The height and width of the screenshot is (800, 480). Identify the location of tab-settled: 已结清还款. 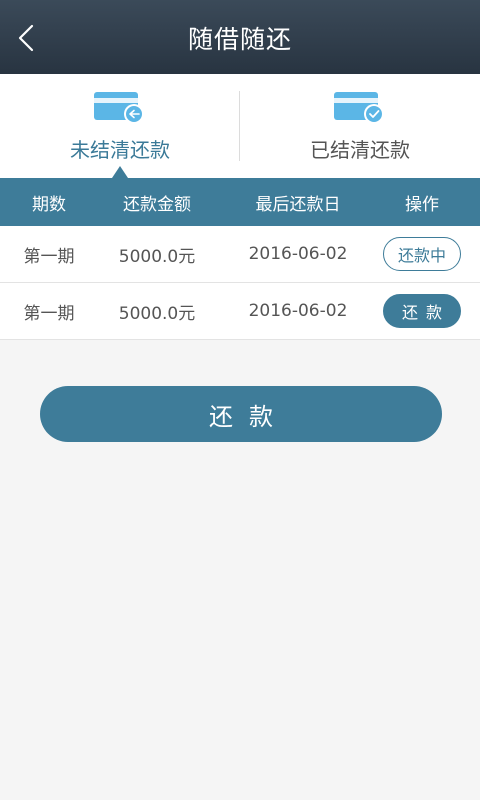
(360, 126).